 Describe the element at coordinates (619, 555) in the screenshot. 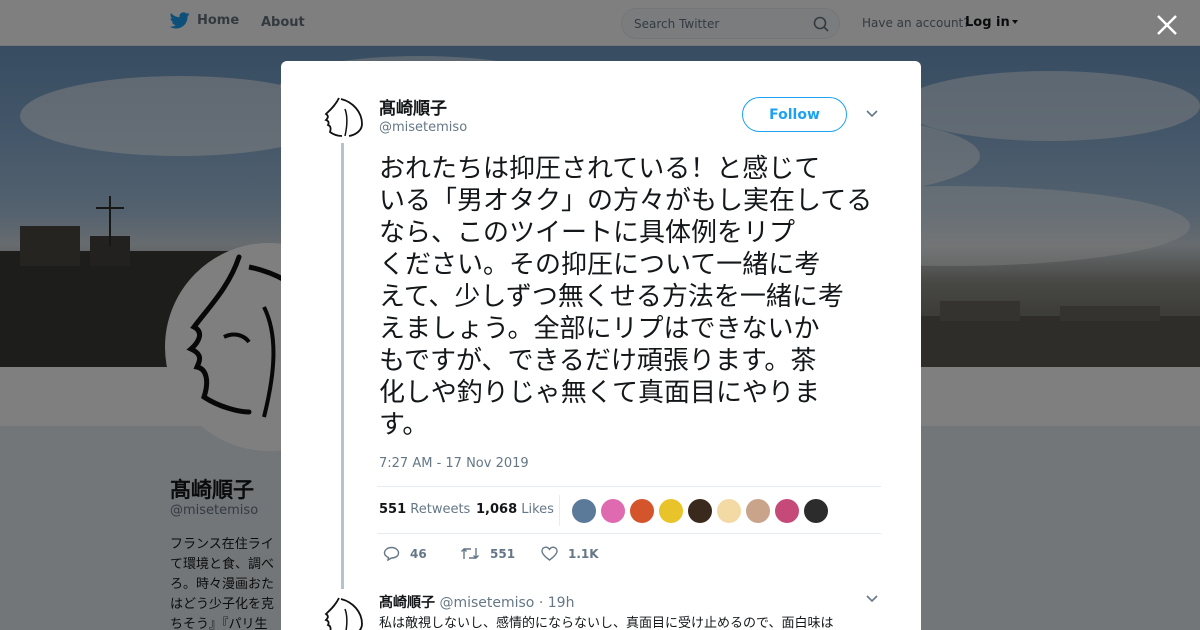

I see `tweet-actions: 46 551 1.1K` at that location.